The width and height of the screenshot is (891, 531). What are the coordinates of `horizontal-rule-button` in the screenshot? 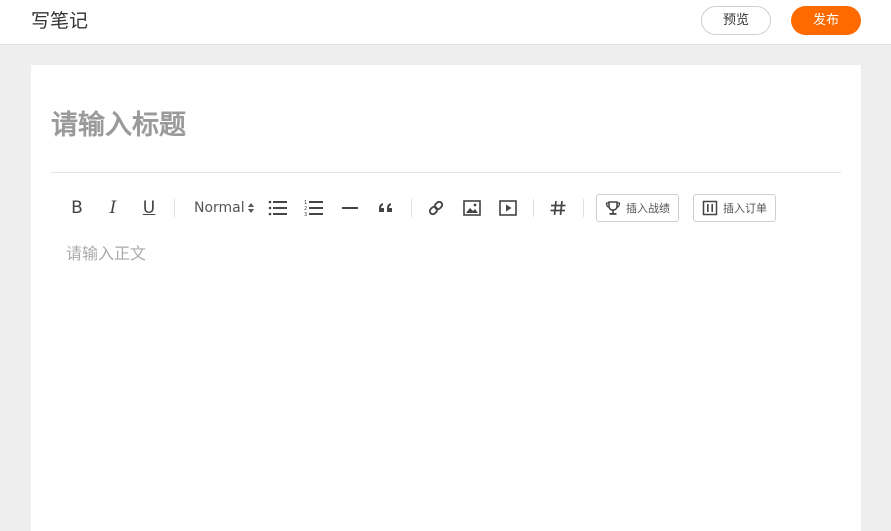 It's located at (350, 208).